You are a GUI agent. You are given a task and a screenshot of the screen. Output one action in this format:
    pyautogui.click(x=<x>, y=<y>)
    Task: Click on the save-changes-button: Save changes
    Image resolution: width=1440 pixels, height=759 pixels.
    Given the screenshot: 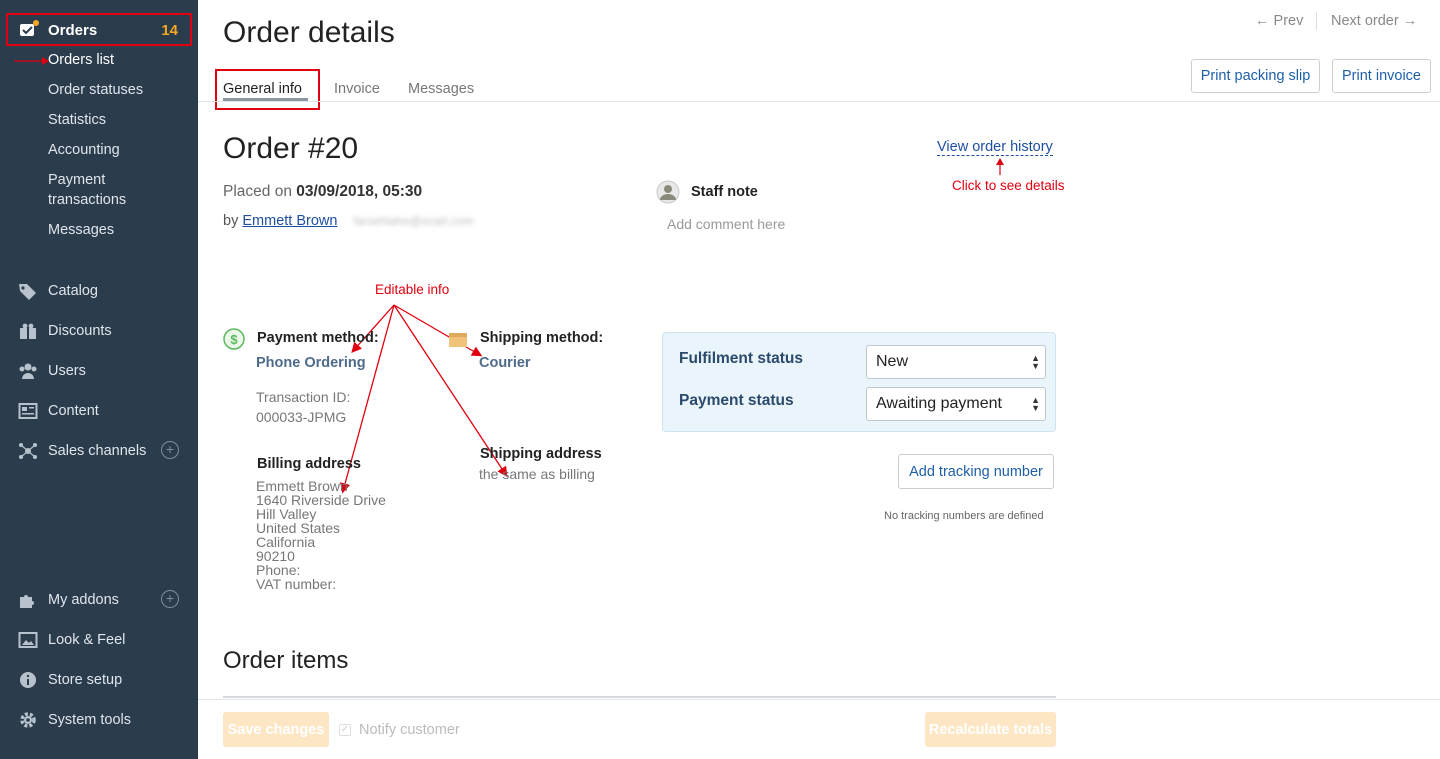 What is the action you would take?
    pyautogui.click(x=276, y=729)
    